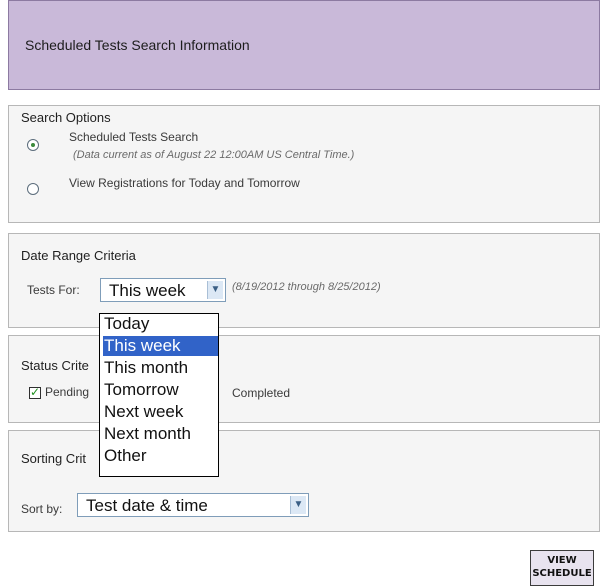 Image resolution: width=602 pixels, height=586 pixels. I want to click on scheduled-tests-search-radio, so click(33, 145).